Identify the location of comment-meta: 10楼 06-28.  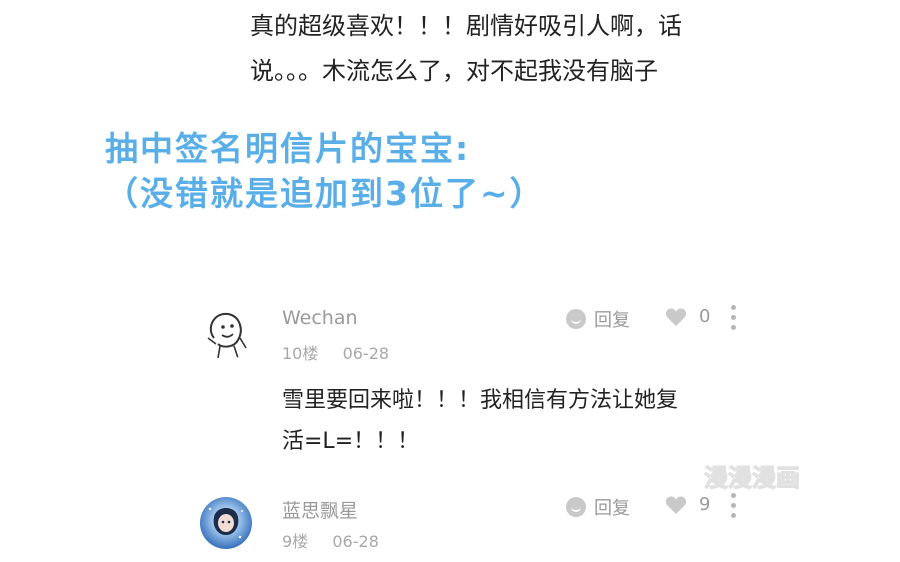
(335, 352).